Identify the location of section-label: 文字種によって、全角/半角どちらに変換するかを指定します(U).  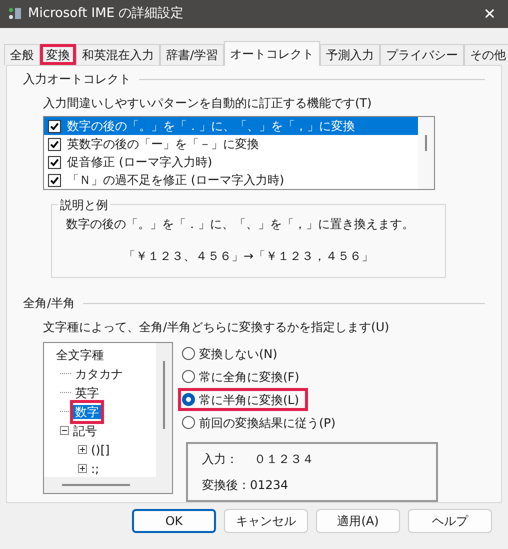
(216, 327).